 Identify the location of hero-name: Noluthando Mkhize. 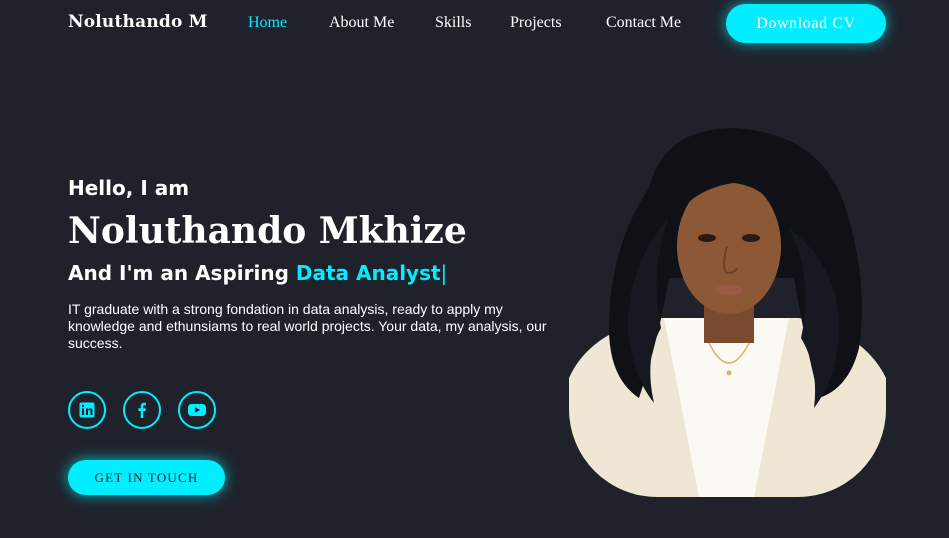
(267, 231).